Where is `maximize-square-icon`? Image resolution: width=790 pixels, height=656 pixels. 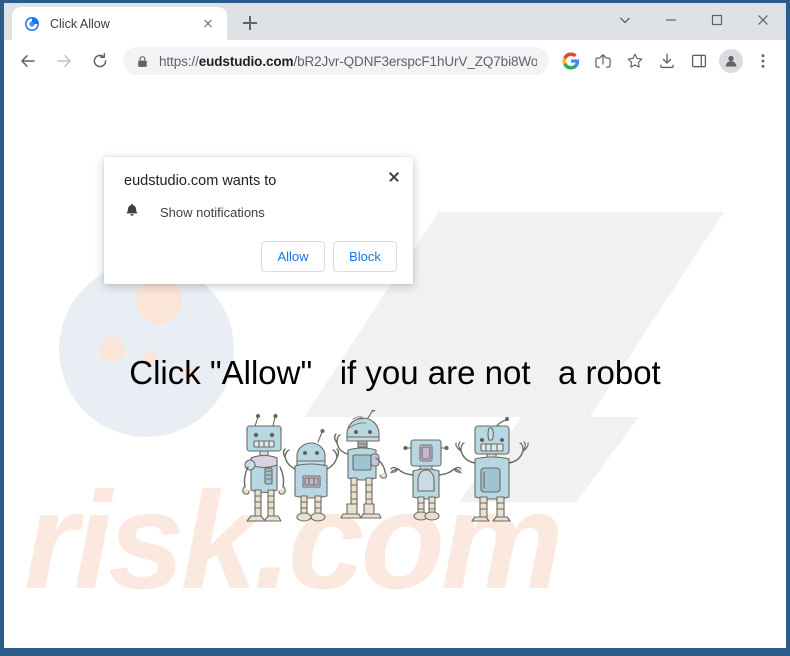
maximize-square-icon is located at coordinates (717, 20).